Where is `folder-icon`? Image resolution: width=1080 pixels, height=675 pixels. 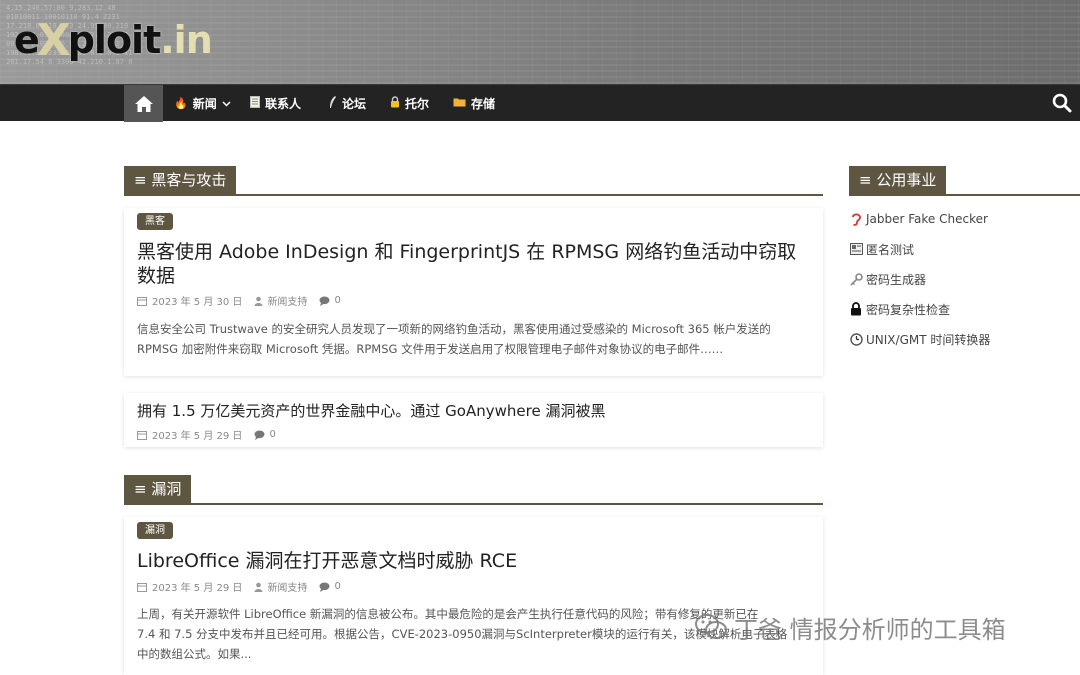
folder-icon is located at coordinates (459, 103).